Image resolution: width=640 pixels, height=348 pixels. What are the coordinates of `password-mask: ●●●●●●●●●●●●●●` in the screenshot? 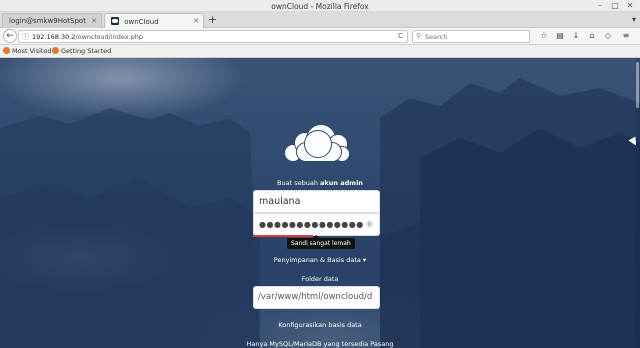 It's located at (311, 224).